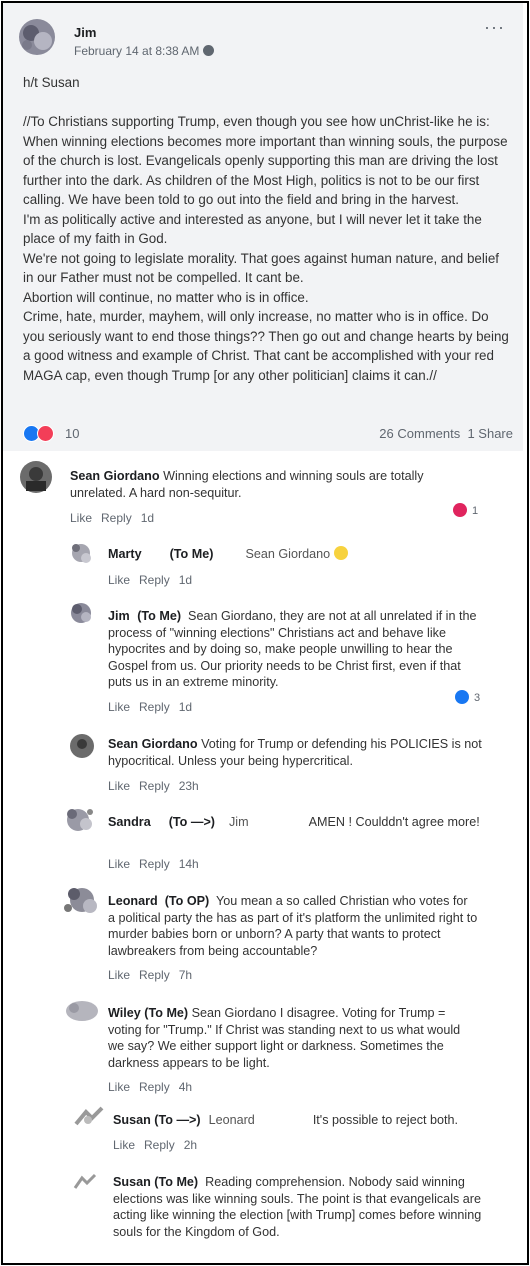  I want to click on comment-actions: Like Reply 7h, so click(154, 975).